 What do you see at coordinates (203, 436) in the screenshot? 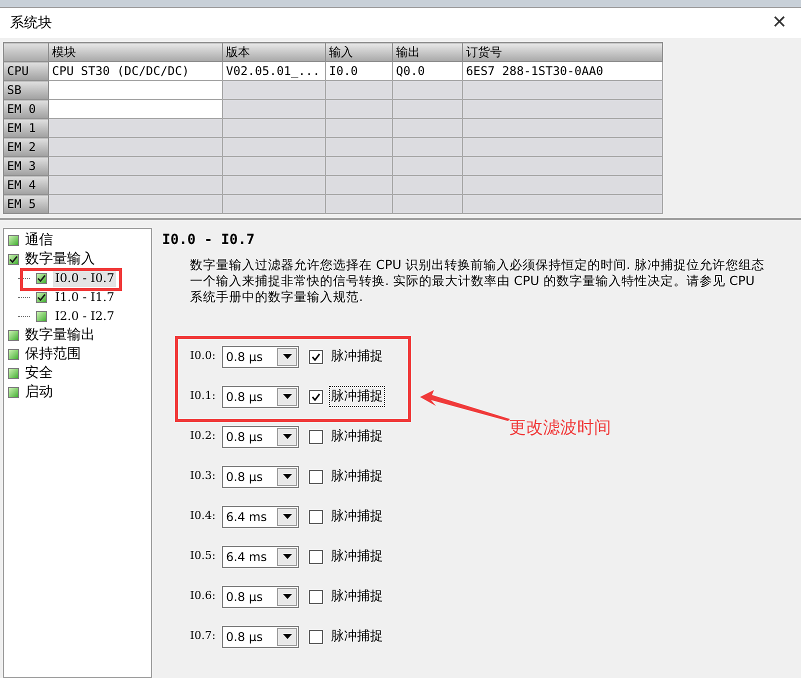
I see `input-label: I0.2:` at bounding box center [203, 436].